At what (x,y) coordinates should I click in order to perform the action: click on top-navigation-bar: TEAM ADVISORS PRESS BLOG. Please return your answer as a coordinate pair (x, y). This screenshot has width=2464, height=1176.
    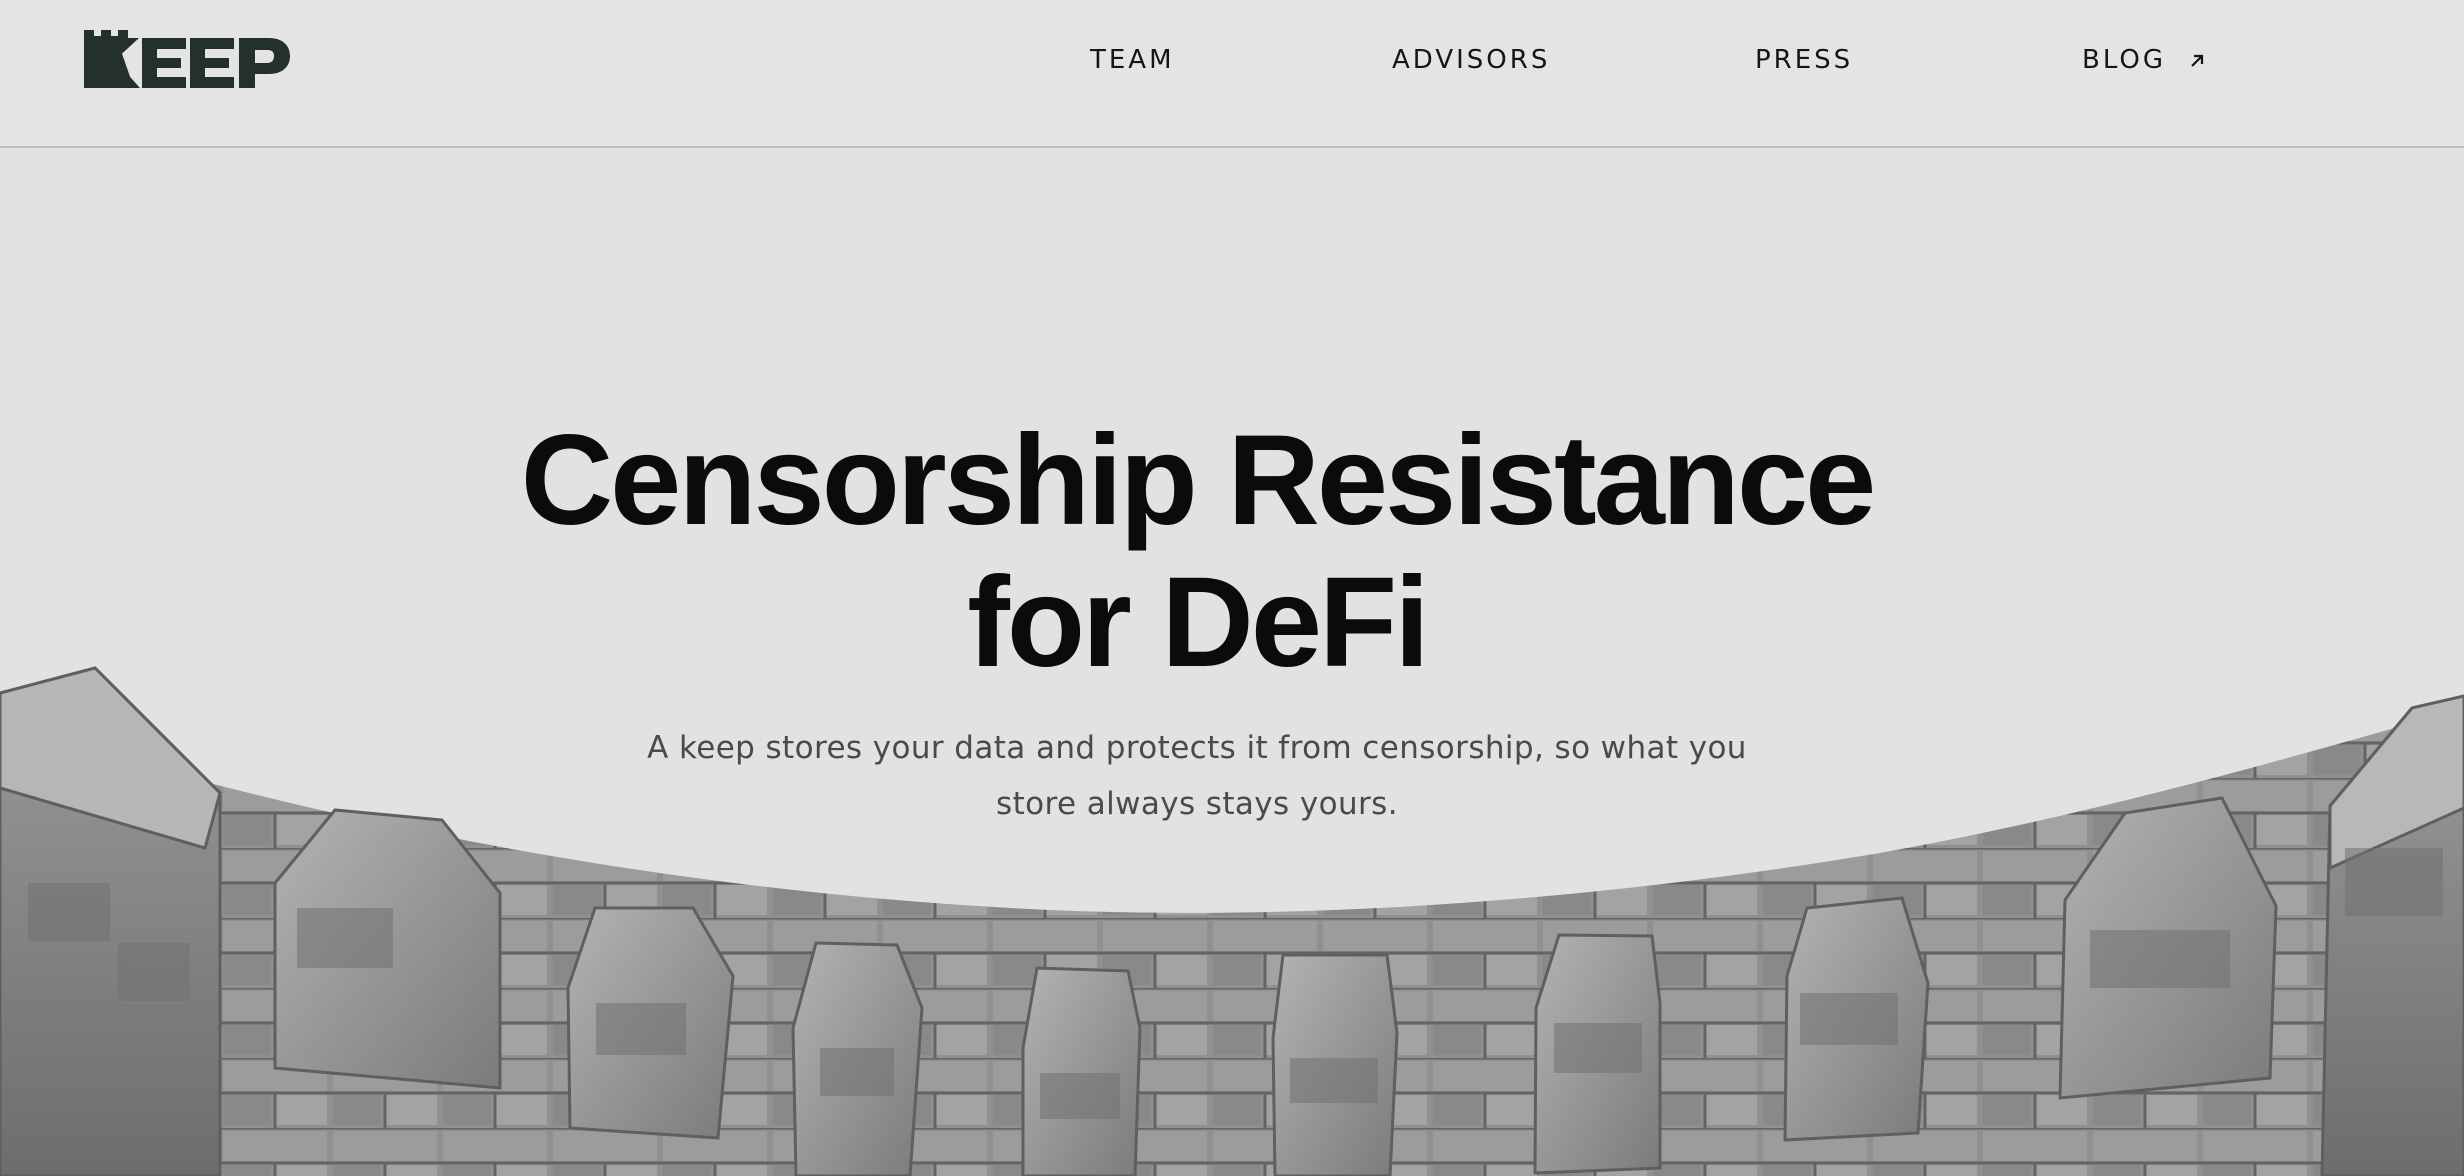
    Looking at the image, I should click on (1232, 74).